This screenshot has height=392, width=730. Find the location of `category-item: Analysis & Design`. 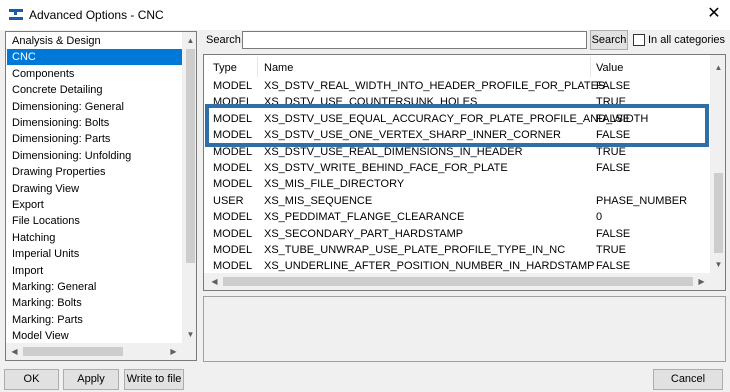

category-item: Analysis & Design is located at coordinates (95, 41).